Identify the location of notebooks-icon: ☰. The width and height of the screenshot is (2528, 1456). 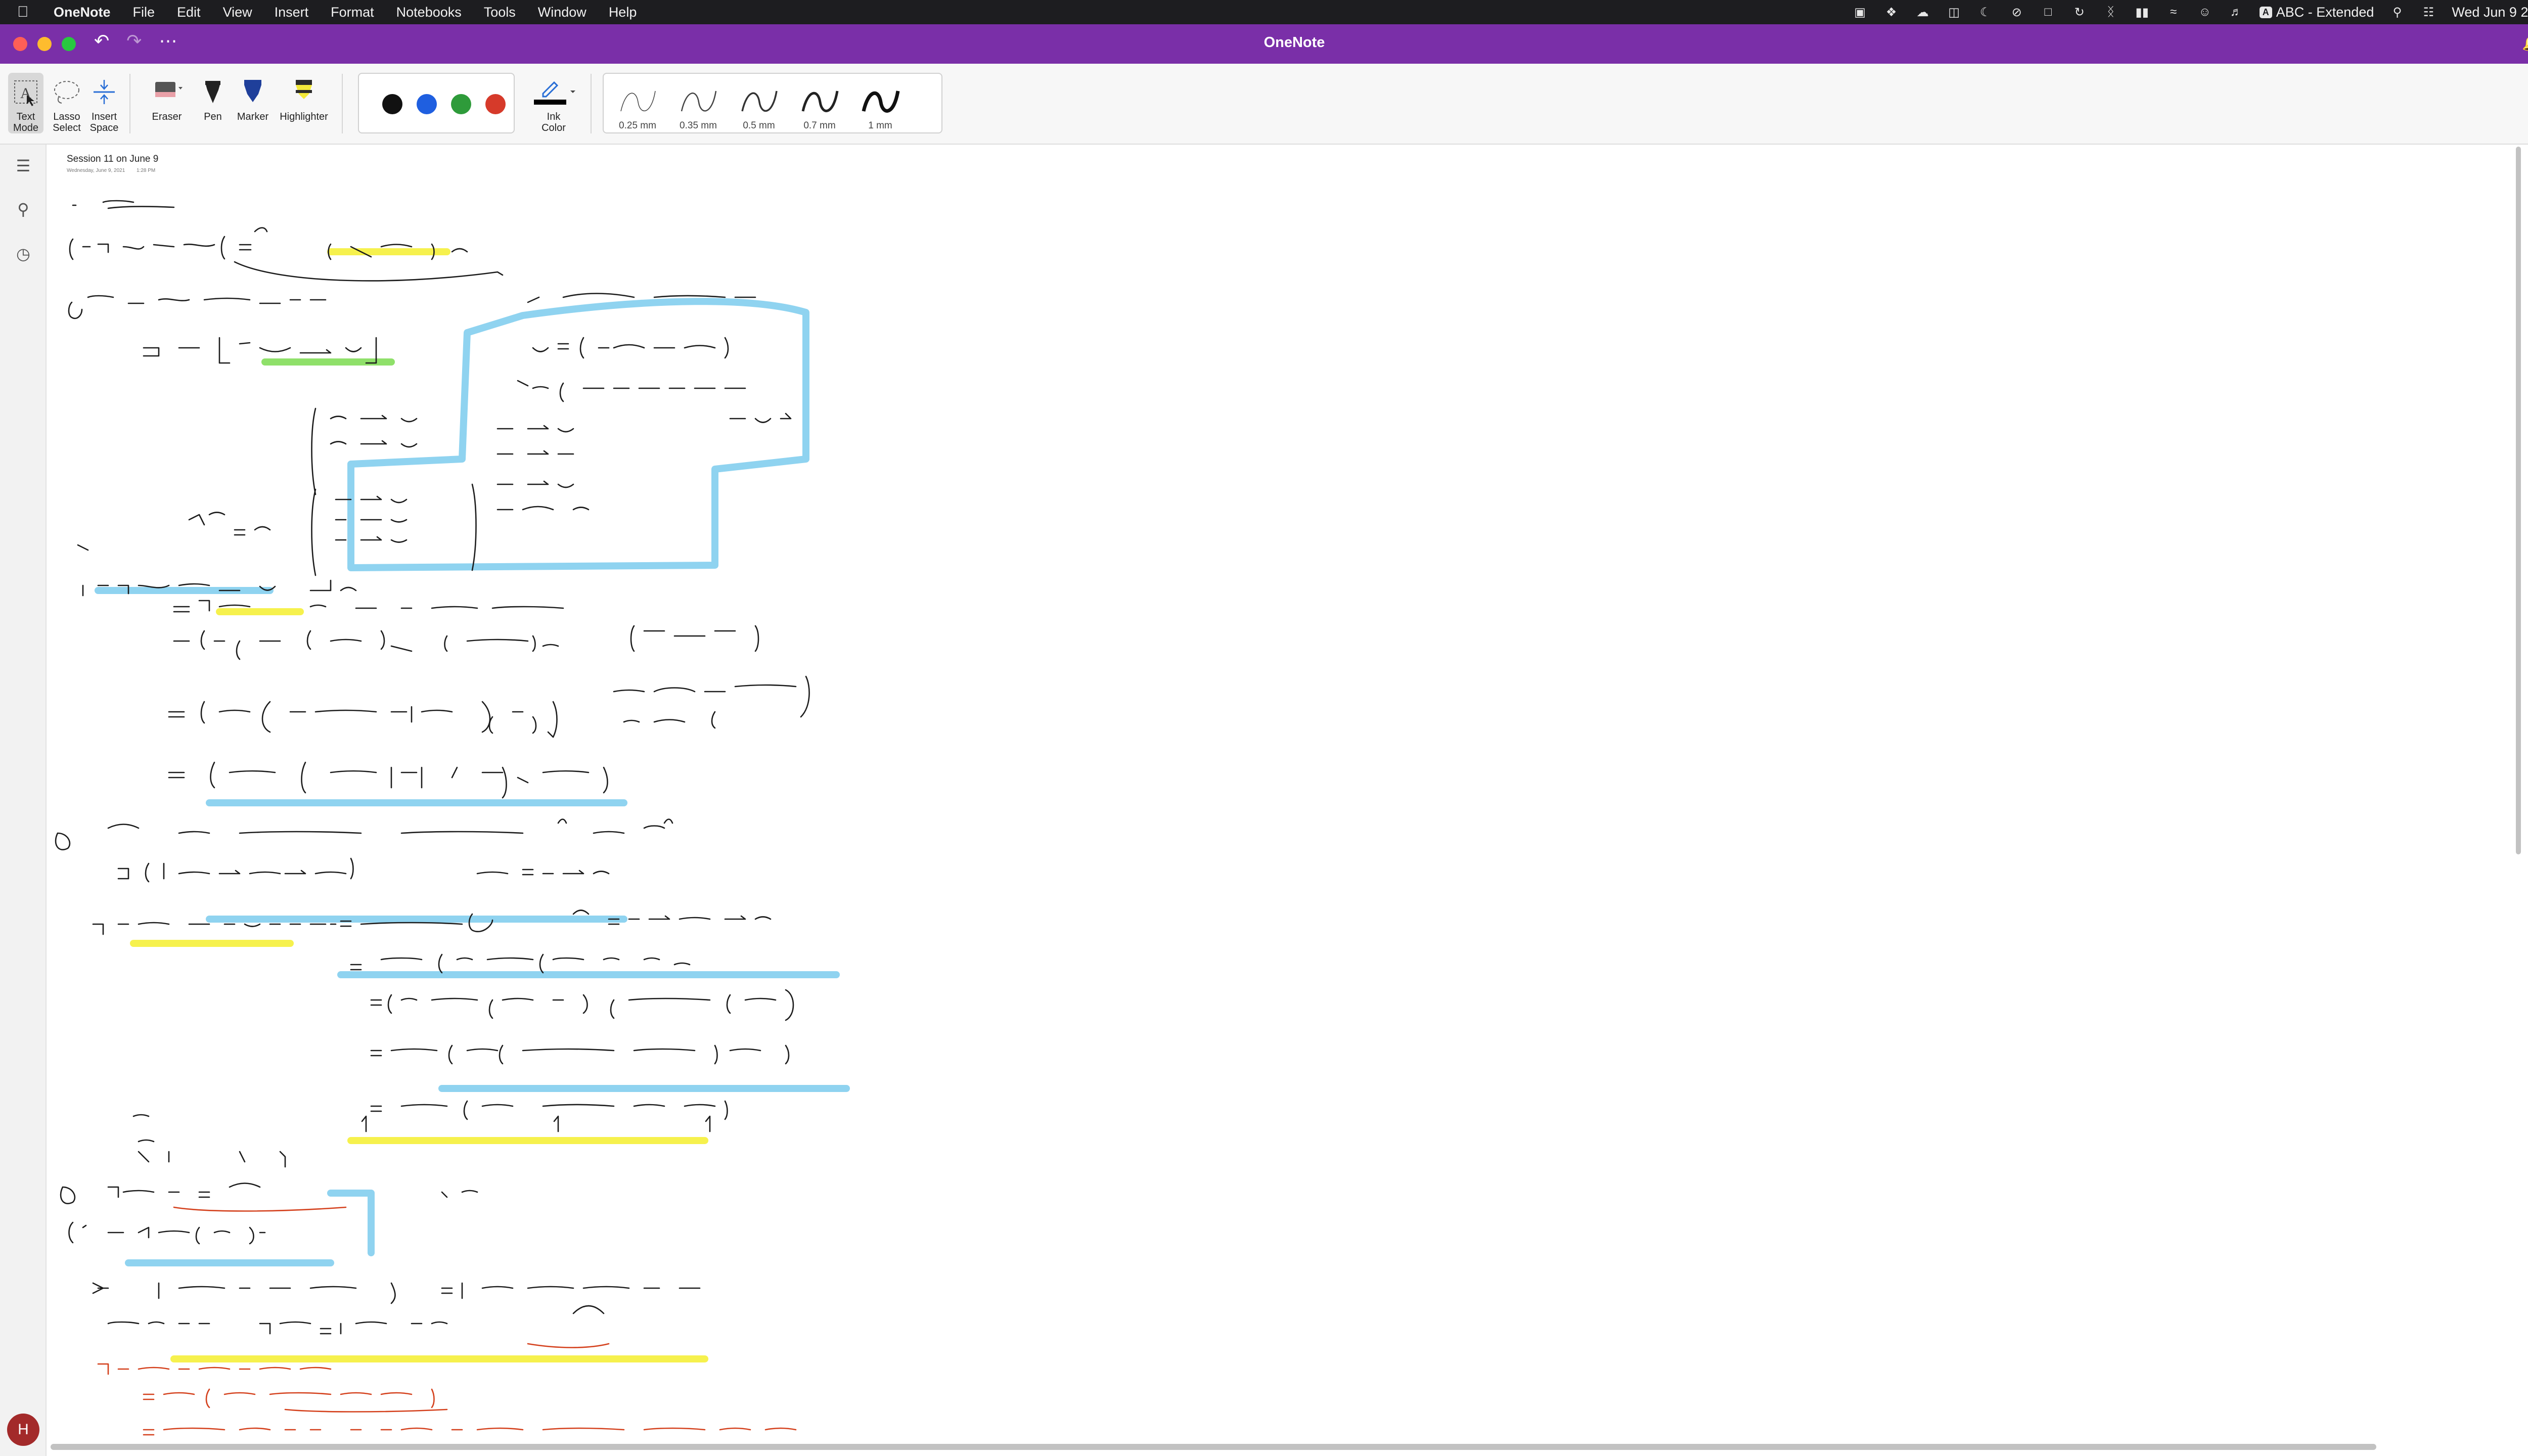
(23, 166).